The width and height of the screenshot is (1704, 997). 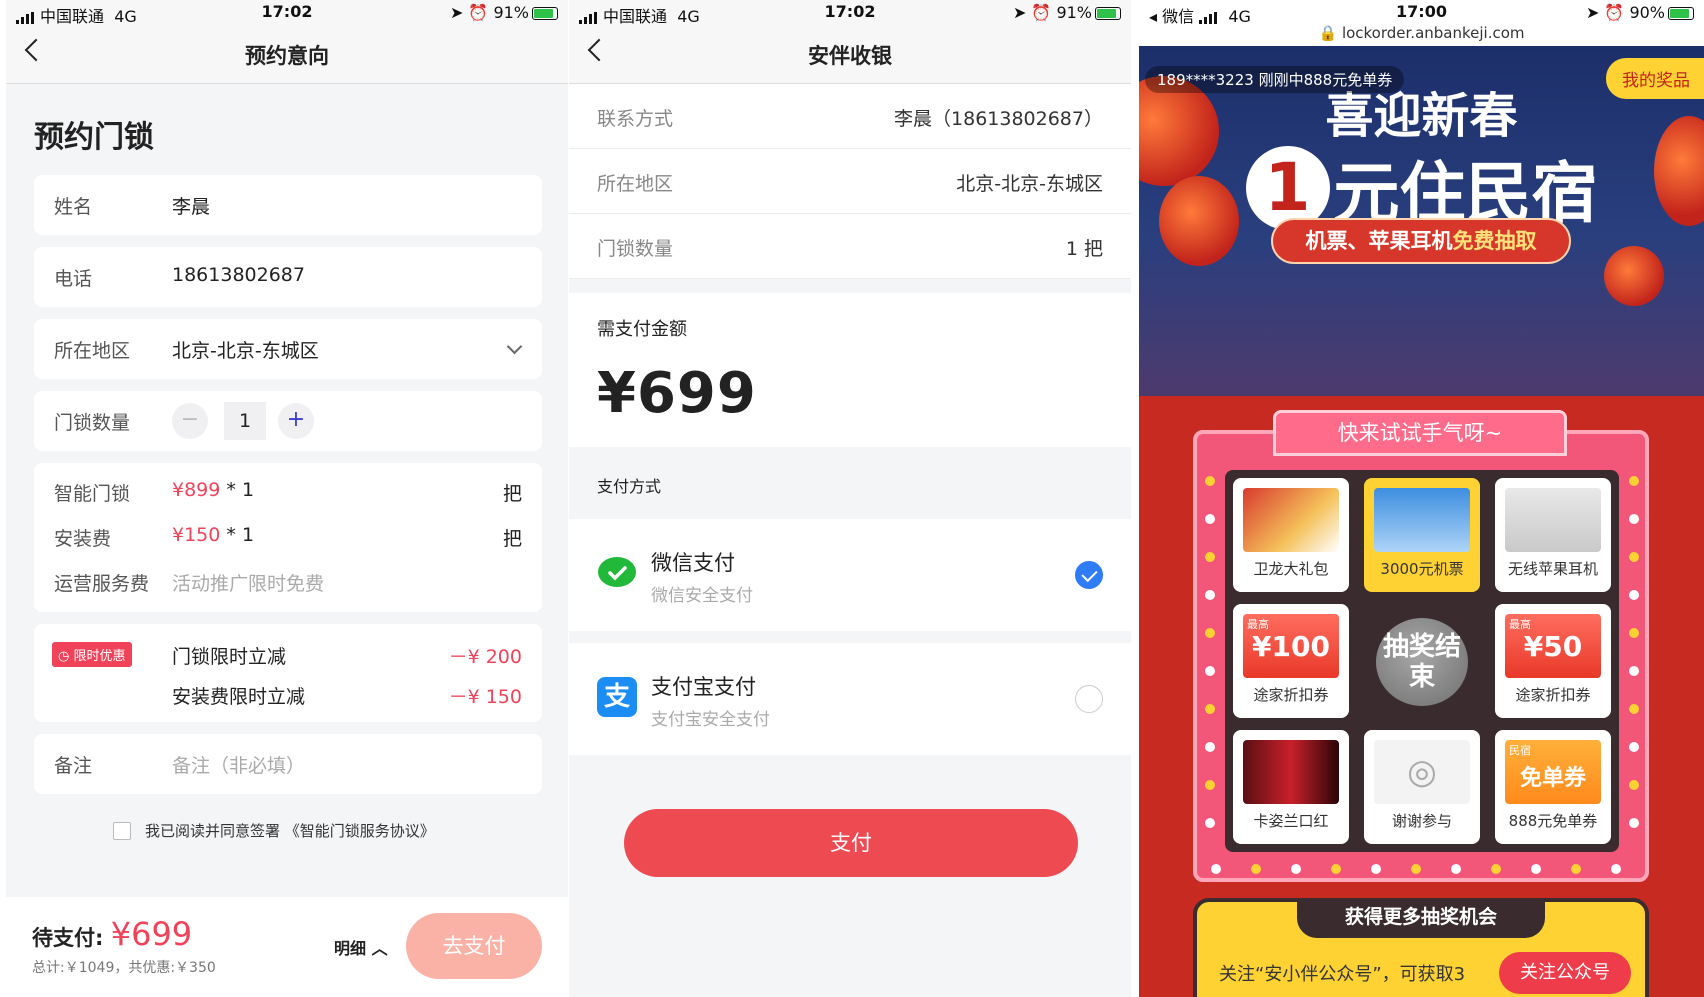 I want to click on nav-bar: 预约意向, so click(x=287, y=54).